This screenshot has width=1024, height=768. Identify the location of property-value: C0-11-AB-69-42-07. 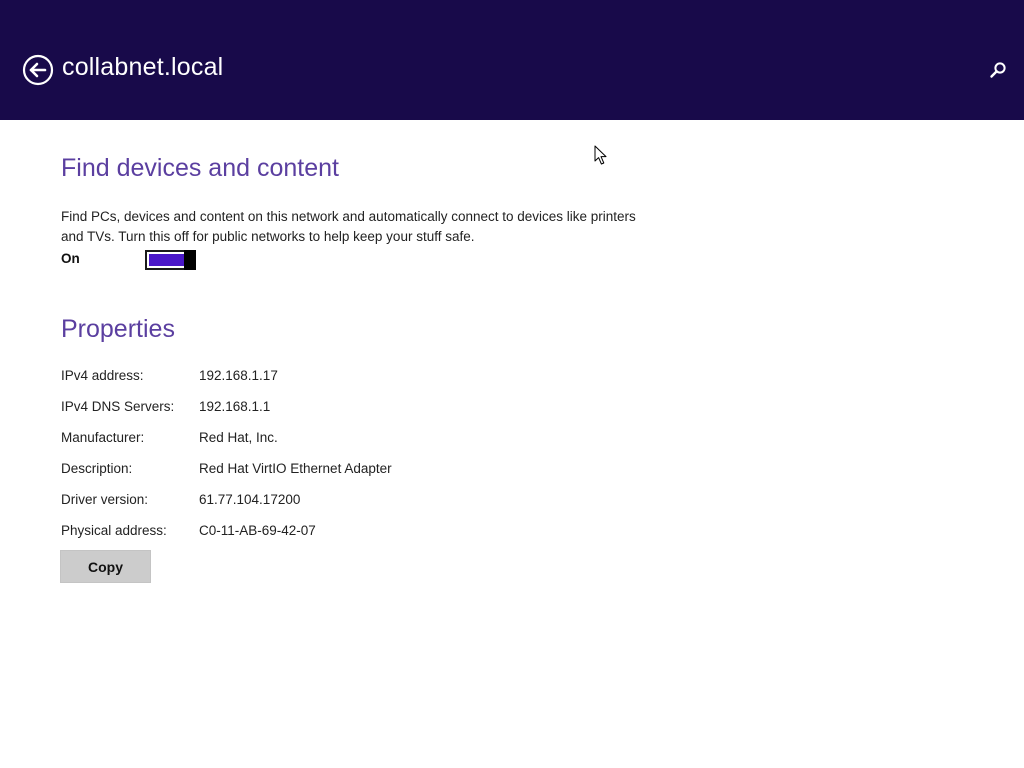
(257, 530).